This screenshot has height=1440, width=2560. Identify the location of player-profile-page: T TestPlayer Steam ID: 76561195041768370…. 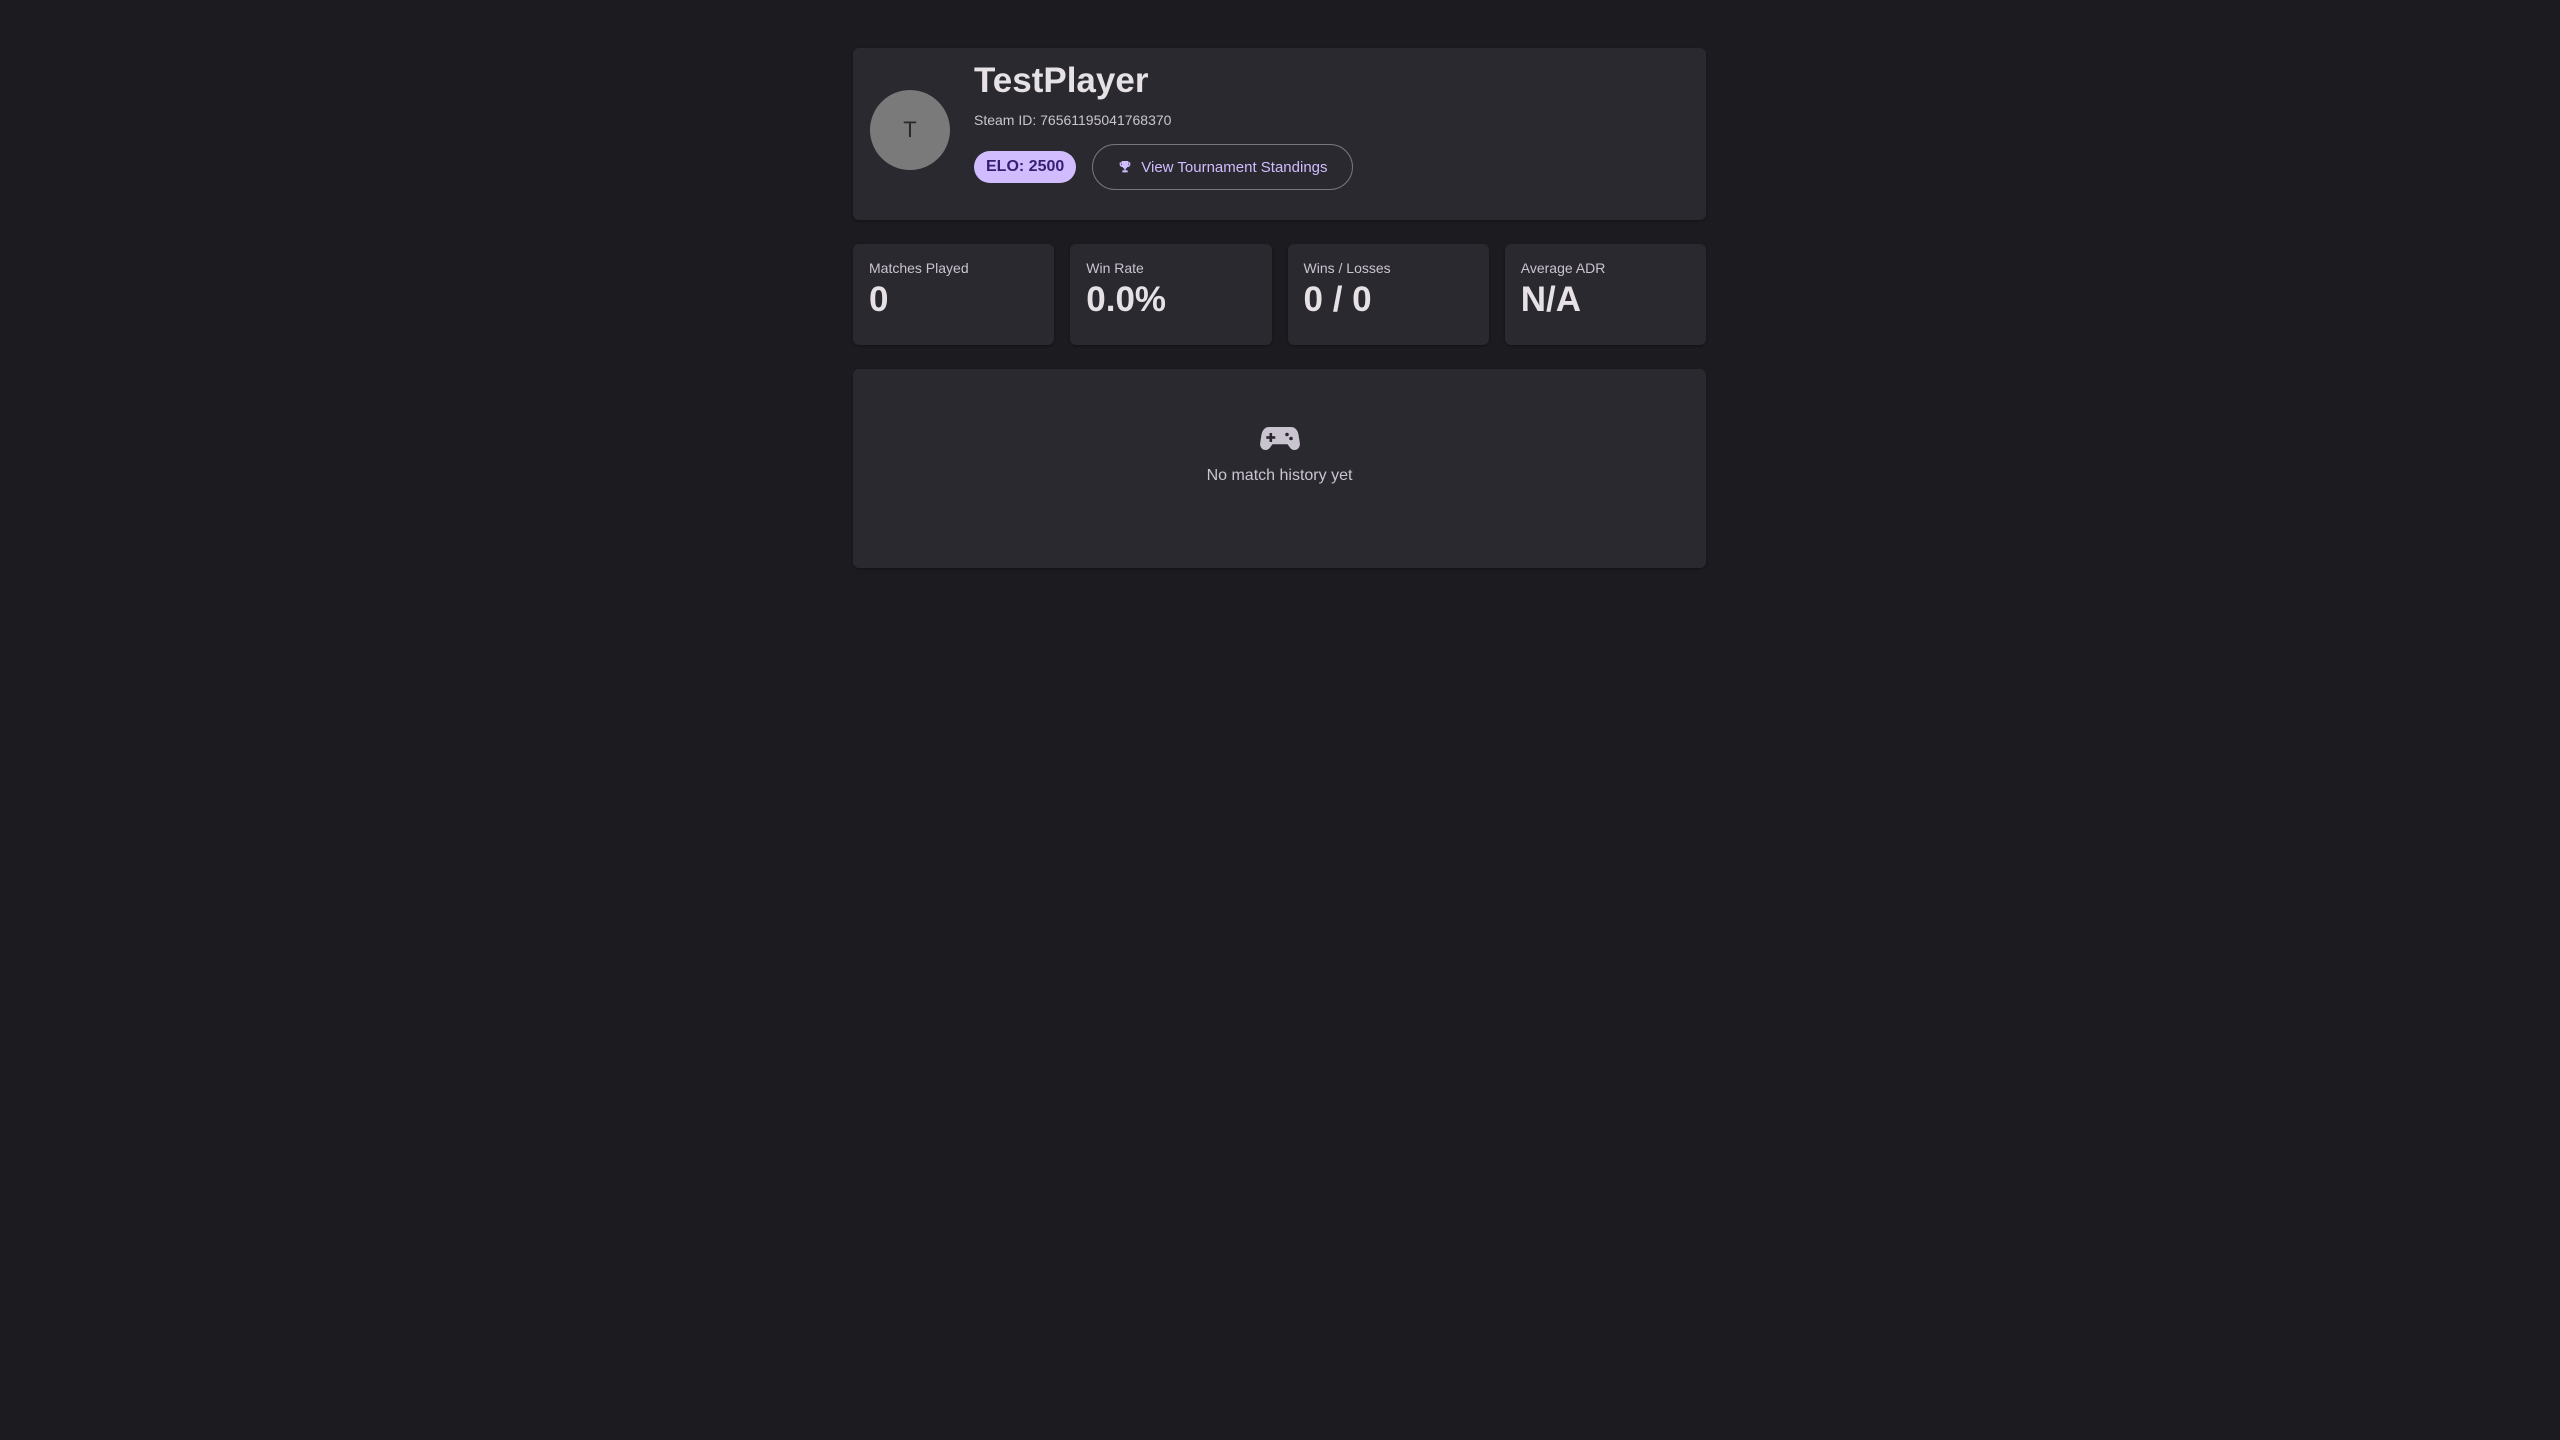
(1279, 308).